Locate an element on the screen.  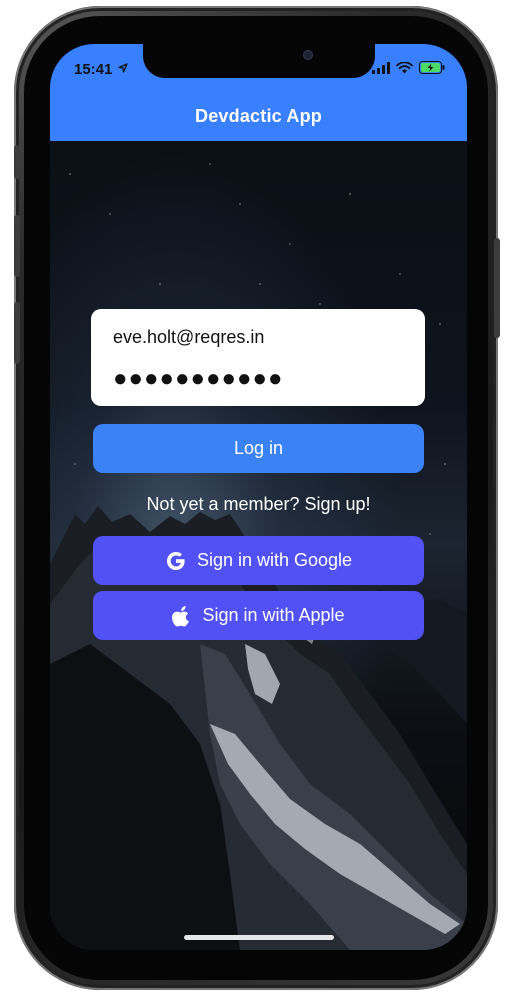
google-button-label: Sign in with Google is located at coordinates (274, 560).